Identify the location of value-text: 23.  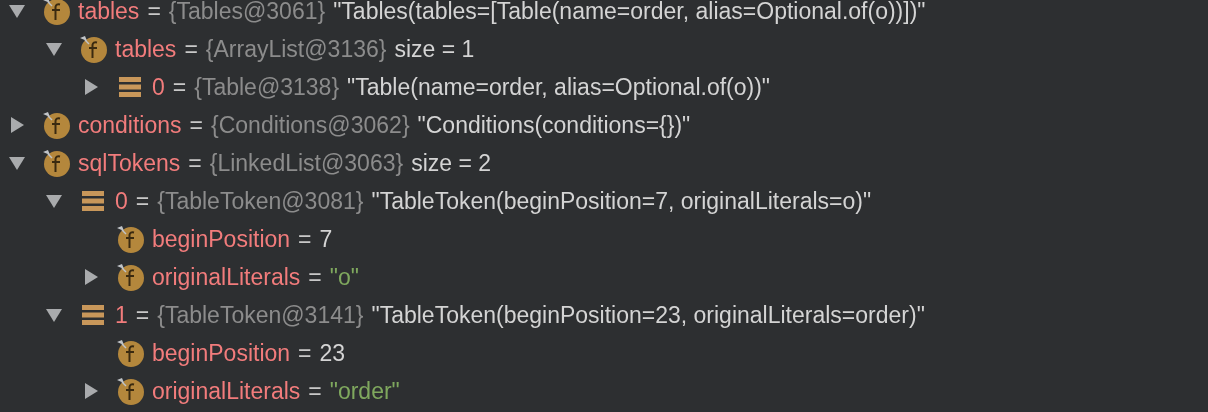
(332, 353).